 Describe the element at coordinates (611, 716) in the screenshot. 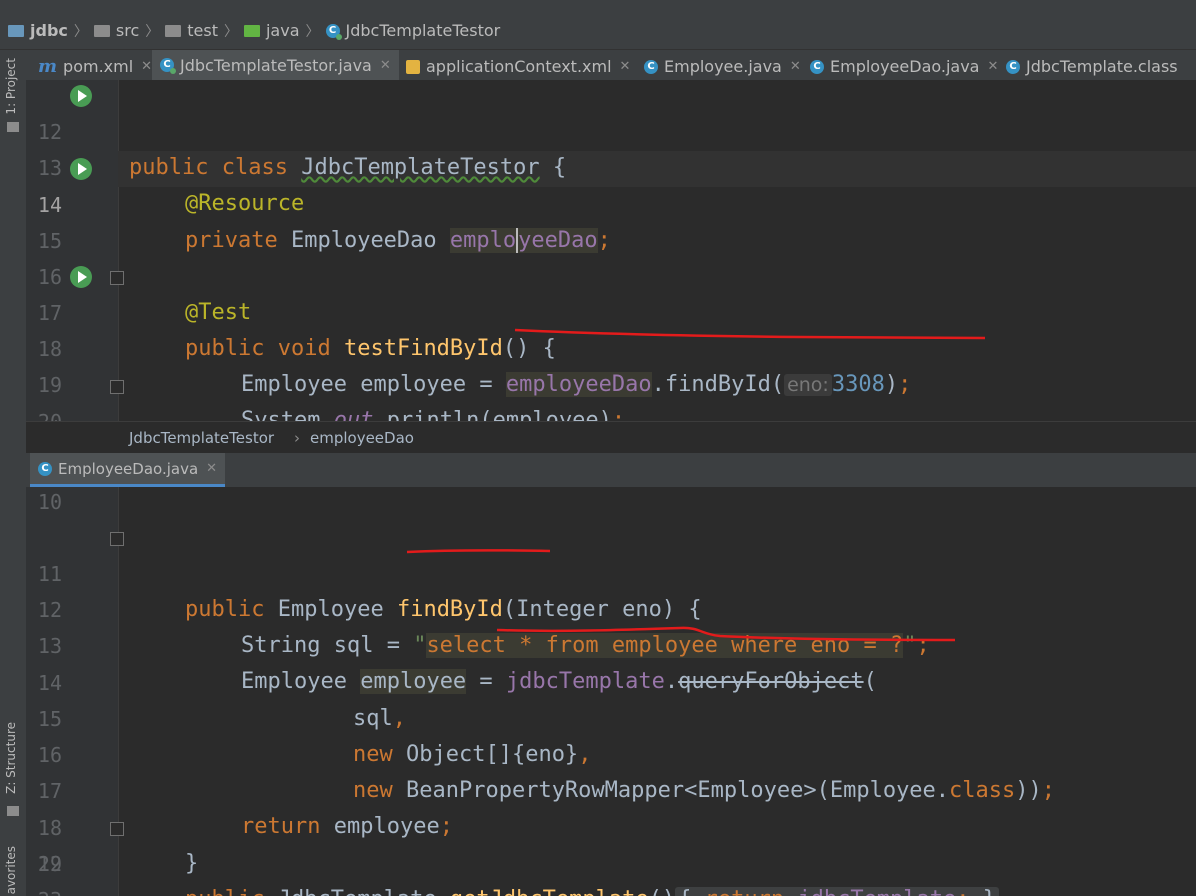

I see `code-line: 15 new Object[]{eno},` at that location.